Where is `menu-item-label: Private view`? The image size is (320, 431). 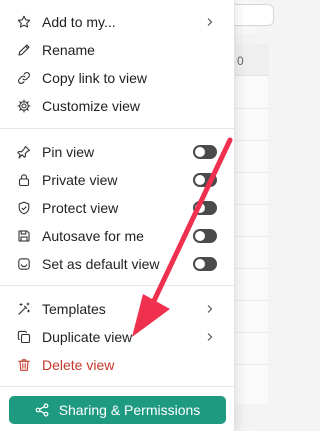 menu-item-label: Private view is located at coordinates (80, 180).